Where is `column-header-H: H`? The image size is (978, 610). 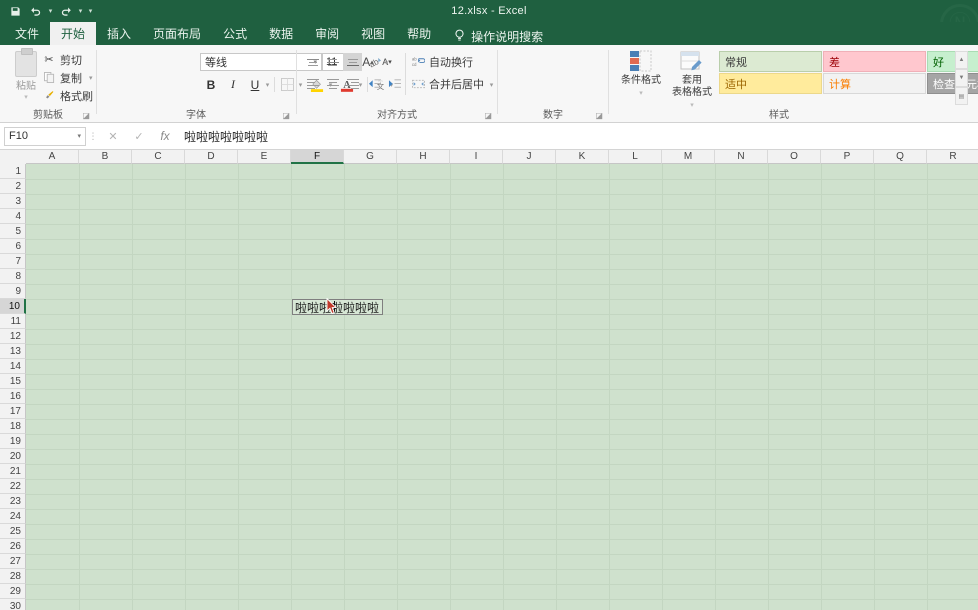
column-header-H: H is located at coordinates (423, 157).